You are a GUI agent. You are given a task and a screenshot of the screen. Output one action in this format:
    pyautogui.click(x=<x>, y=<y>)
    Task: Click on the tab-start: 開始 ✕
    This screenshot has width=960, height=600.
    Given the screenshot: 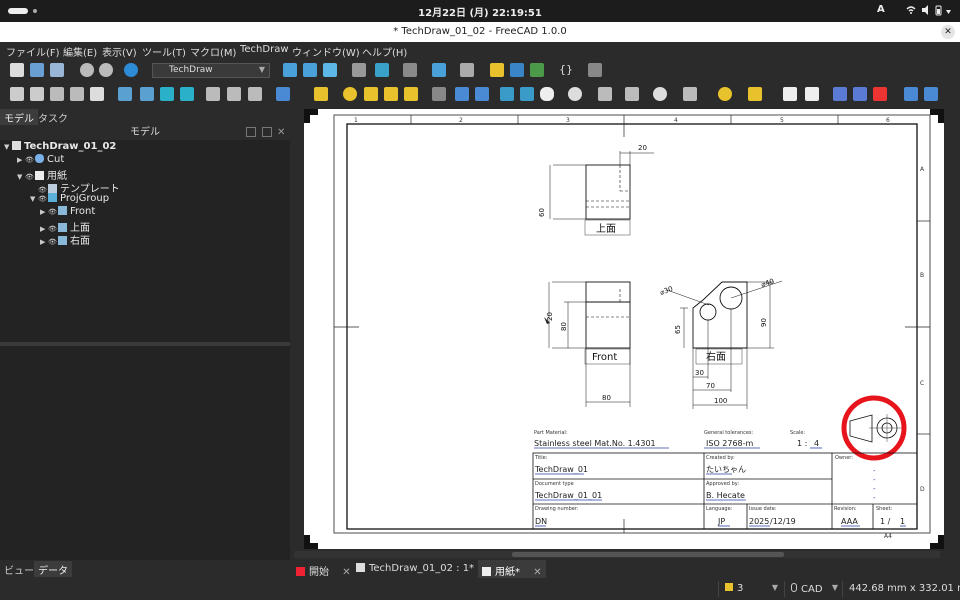 What is the action you would take?
    pyautogui.click(x=323, y=569)
    